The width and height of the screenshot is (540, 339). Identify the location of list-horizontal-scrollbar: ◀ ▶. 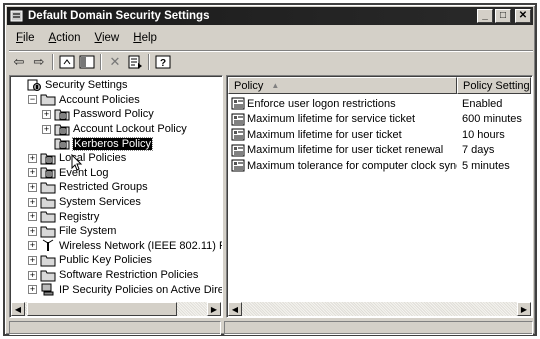
(379, 309).